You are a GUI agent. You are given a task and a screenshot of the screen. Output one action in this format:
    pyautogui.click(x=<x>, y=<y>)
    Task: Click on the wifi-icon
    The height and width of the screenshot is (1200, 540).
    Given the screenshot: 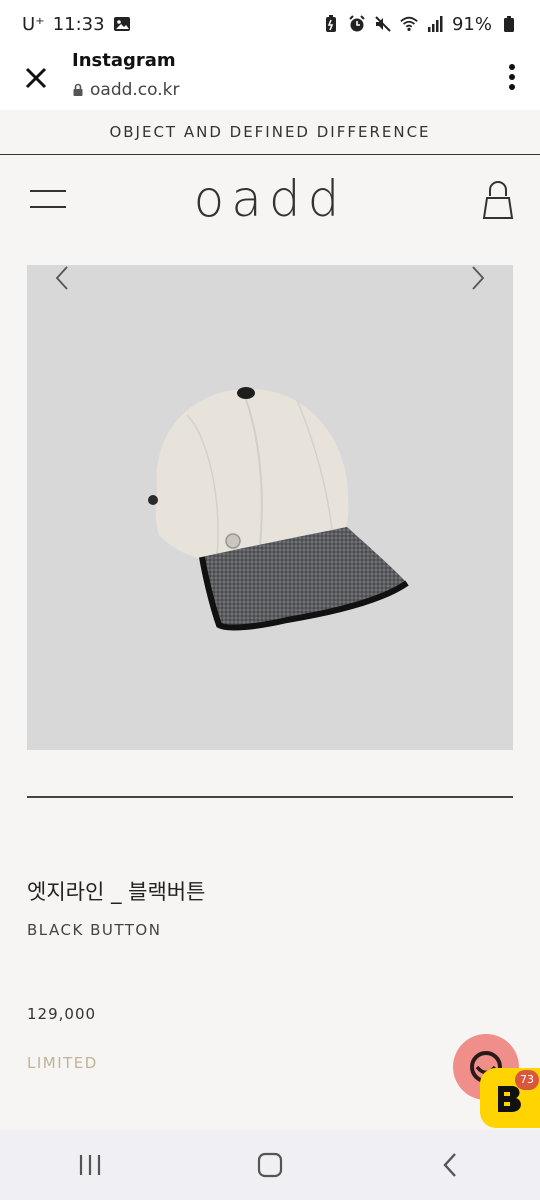 What is the action you would take?
    pyautogui.click(x=409, y=24)
    